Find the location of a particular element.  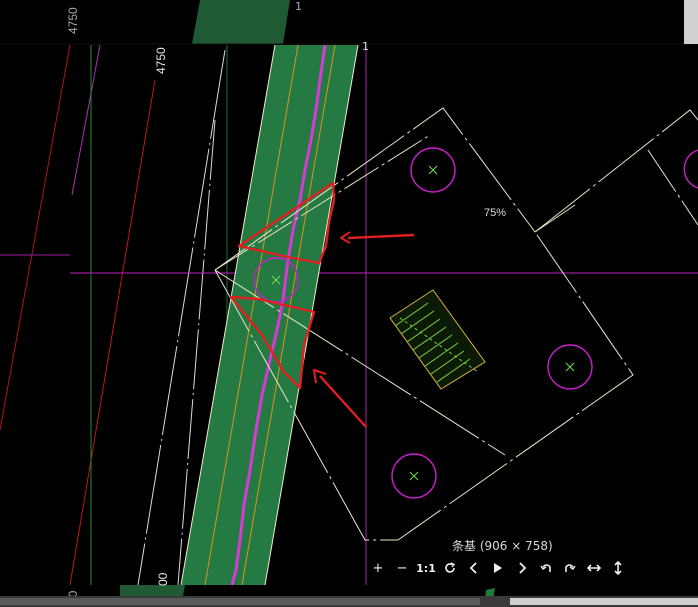

fit-height-icon is located at coordinates (618, 568).